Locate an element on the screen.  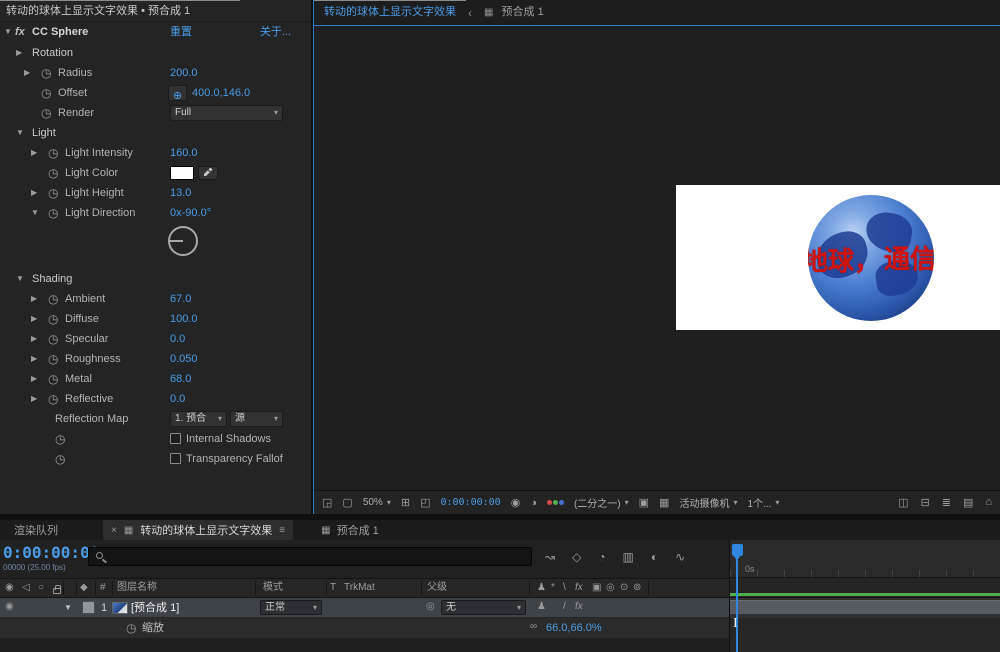
timeline-track-area: 0s I is located at coordinates (865, 596).